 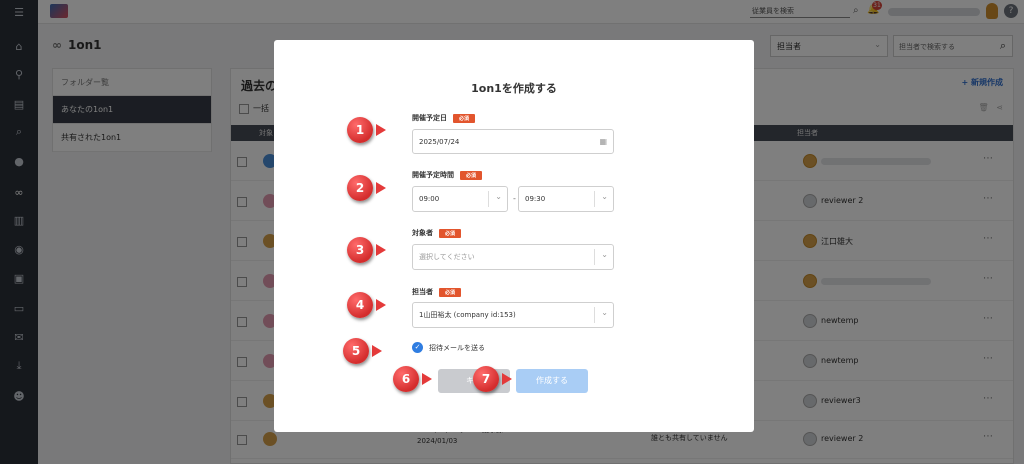 What do you see at coordinates (406, 379) in the screenshot?
I see `marker-number: 6` at bounding box center [406, 379].